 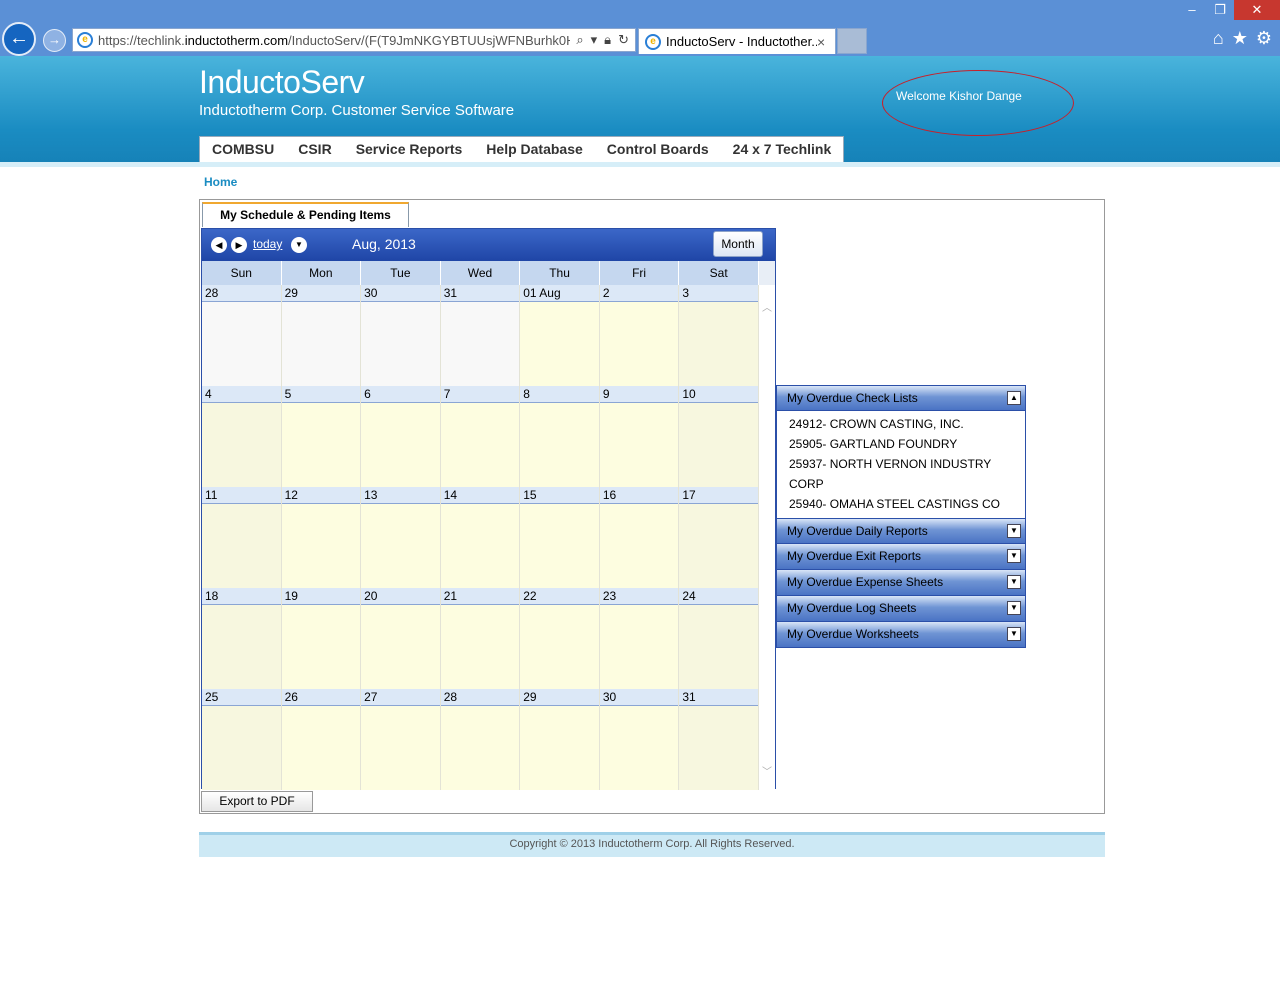 I want to click on calendar-day: 7, so click(x=480, y=436).